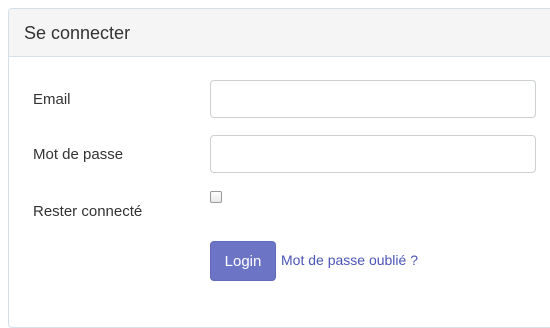 Image resolution: width=550 pixels, height=328 pixels. Describe the element at coordinates (88, 211) in the screenshot. I see `remember-label: Rester connecté` at that location.